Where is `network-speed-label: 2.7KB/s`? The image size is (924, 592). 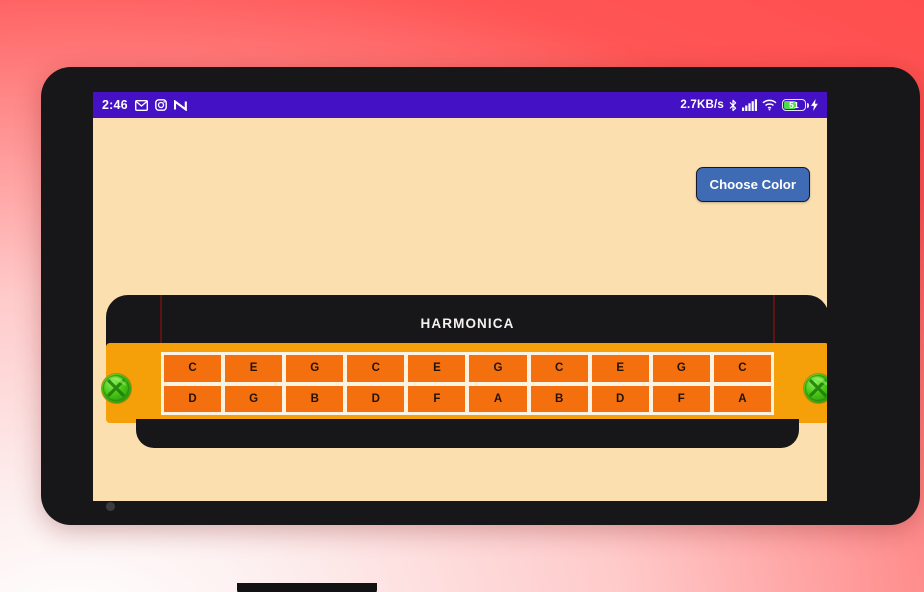 network-speed-label: 2.7KB/s is located at coordinates (702, 105).